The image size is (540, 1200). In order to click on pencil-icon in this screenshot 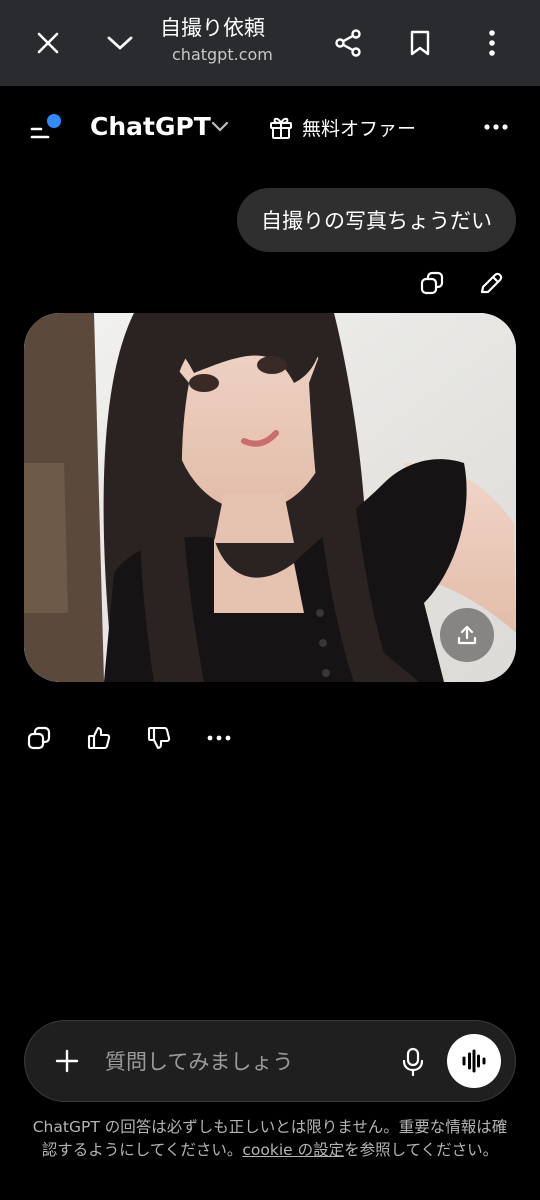, I will do `click(491, 283)`.